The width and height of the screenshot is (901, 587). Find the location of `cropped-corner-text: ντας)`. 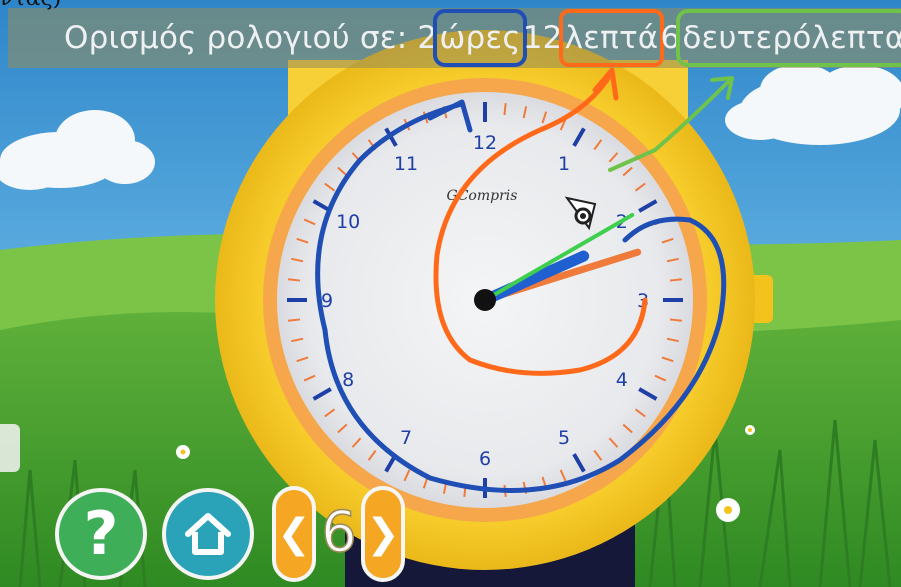

cropped-corner-text: ντας) is located at coordinates (30, 5).